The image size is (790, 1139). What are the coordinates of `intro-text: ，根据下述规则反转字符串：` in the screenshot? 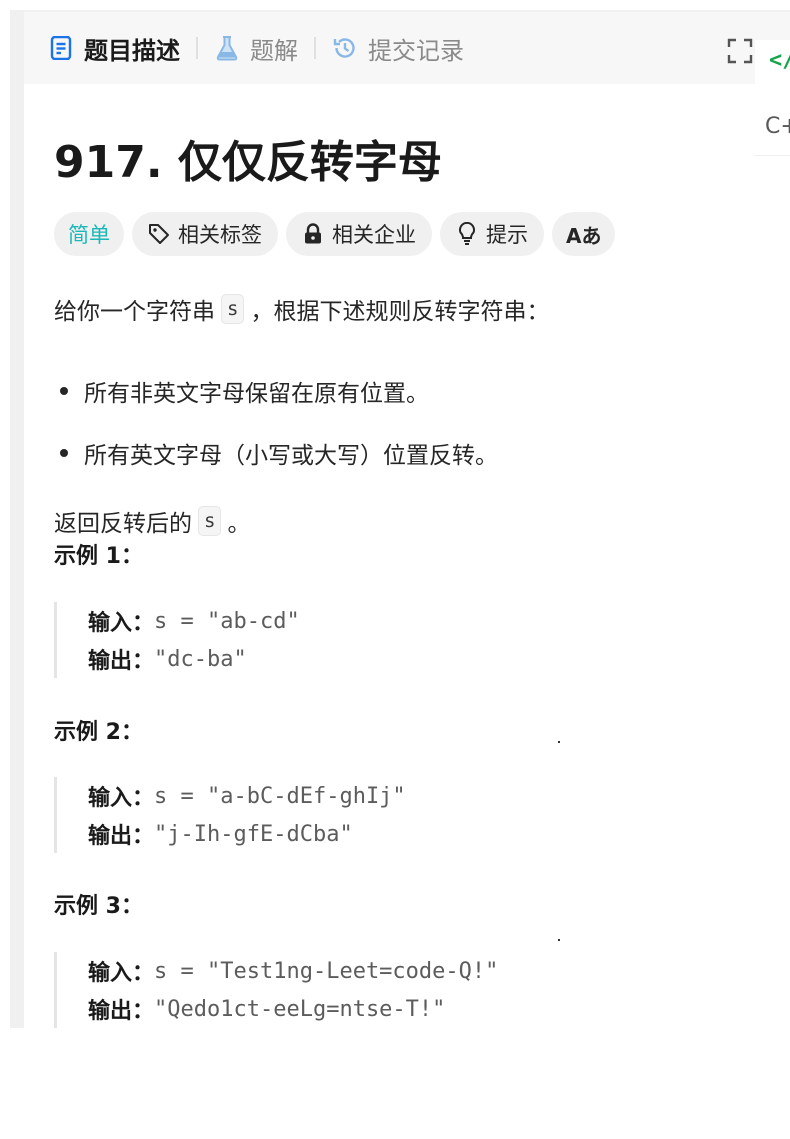 It's located at (400, 312).